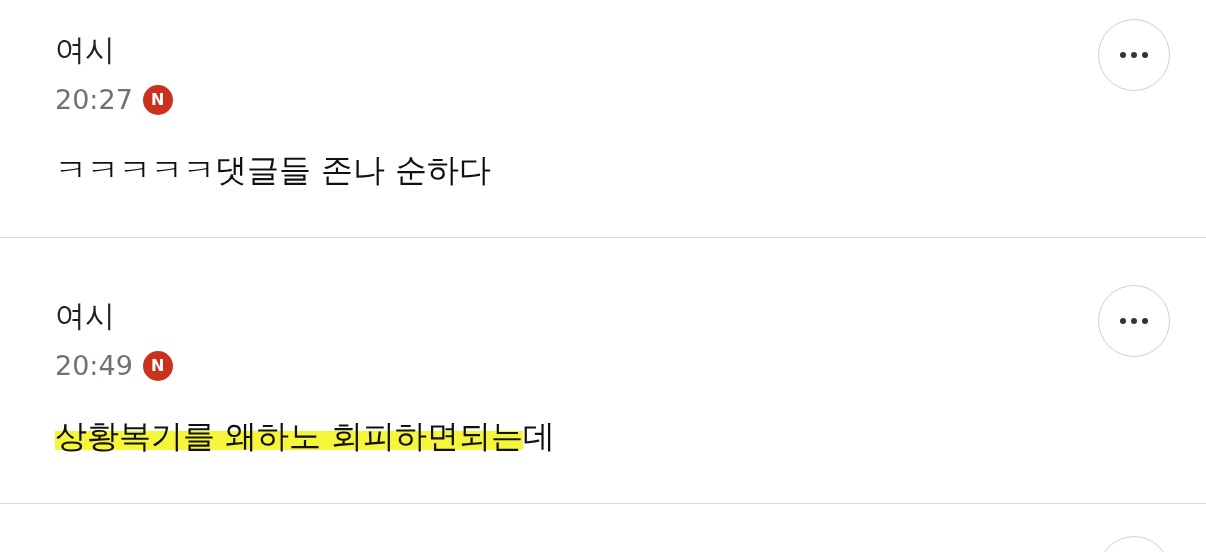 The image size is (1206, 552). Describe the element at coordinates (273, 170) in the screenshot. I see `comment-text: ㅋㅋㅋㅋㅋ댓글들 존나 순하다` at that location.